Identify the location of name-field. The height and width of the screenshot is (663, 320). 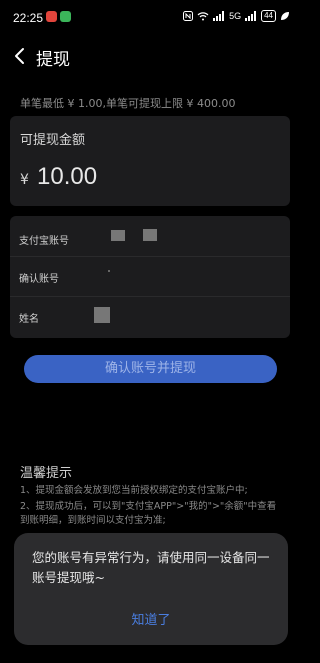
(187, 316).